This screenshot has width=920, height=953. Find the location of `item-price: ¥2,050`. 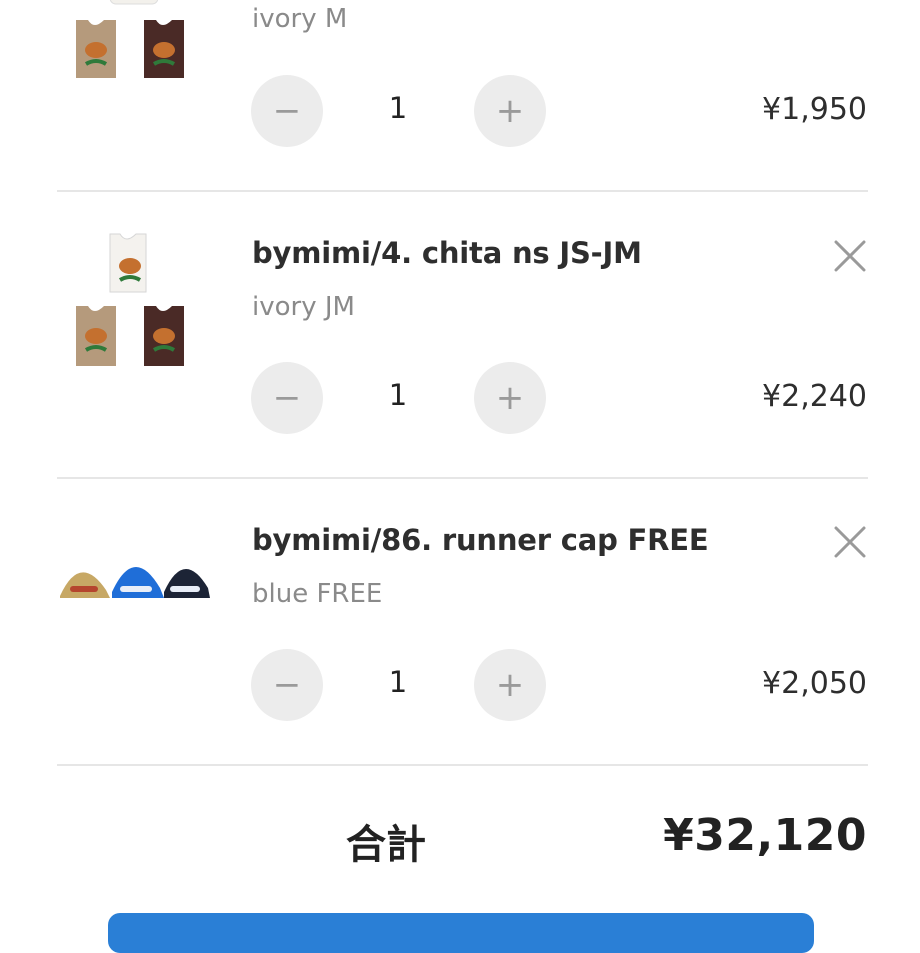

item-price: ¥2,050 is located at coordinates (814, 683).